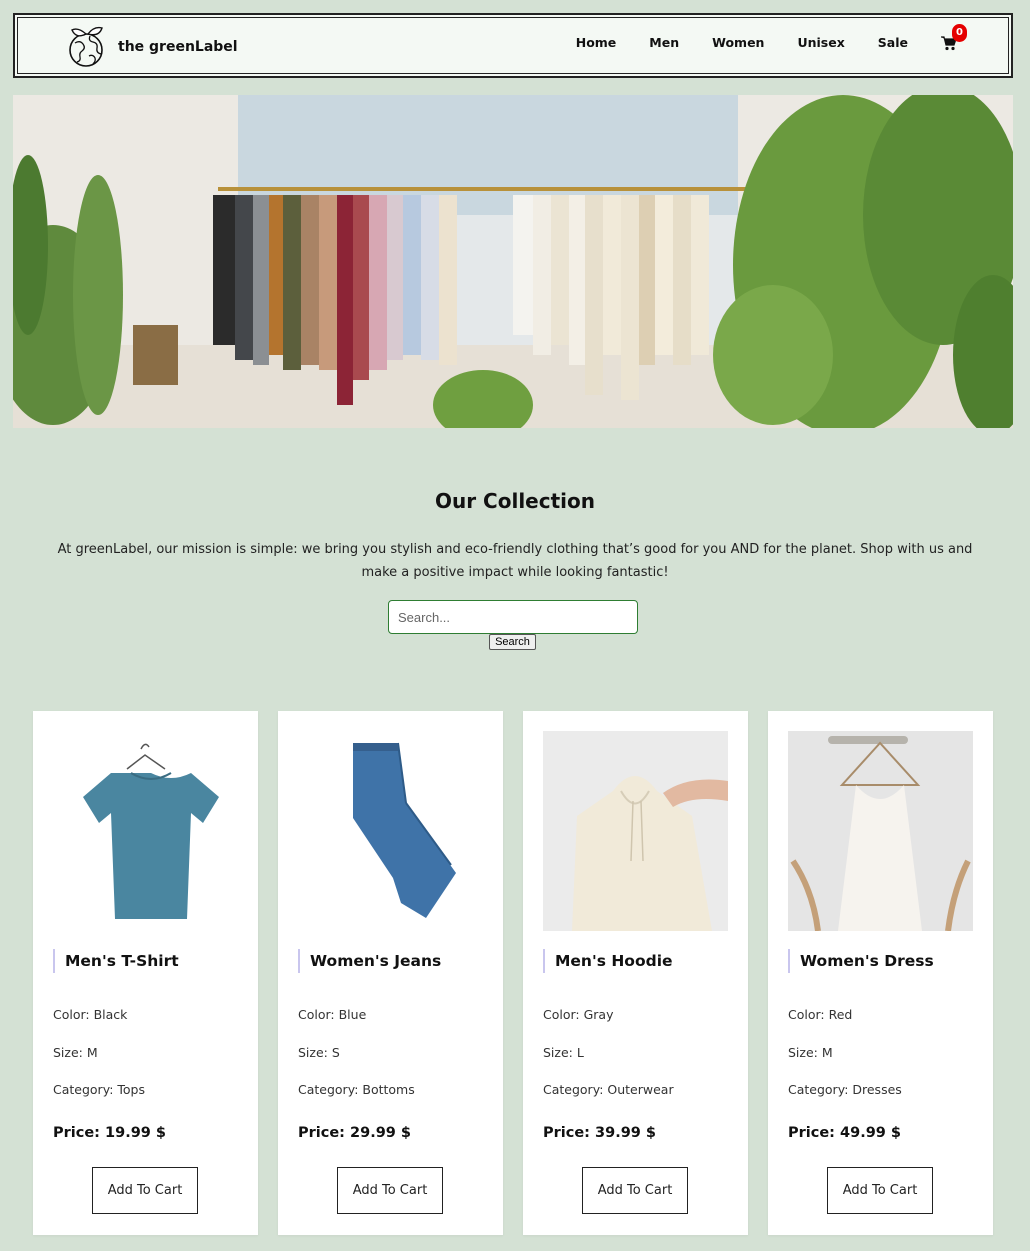 The width and height of the screenshot is (1030, 1251). What do you see at coordinates (820, 1014) in the screenshot?
I see `product-color: Color: Red` at bounding box center [820, 1014].